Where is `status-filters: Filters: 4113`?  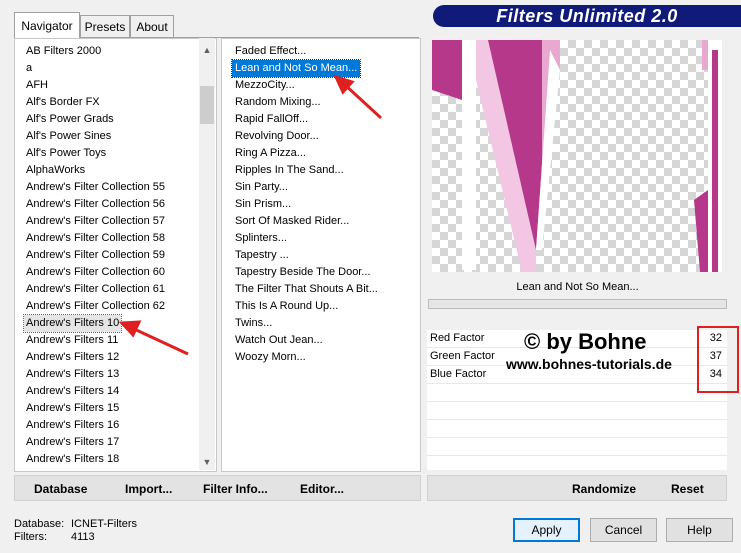
status-filters: Filters: 4113 is located at coordinates (54, 537).